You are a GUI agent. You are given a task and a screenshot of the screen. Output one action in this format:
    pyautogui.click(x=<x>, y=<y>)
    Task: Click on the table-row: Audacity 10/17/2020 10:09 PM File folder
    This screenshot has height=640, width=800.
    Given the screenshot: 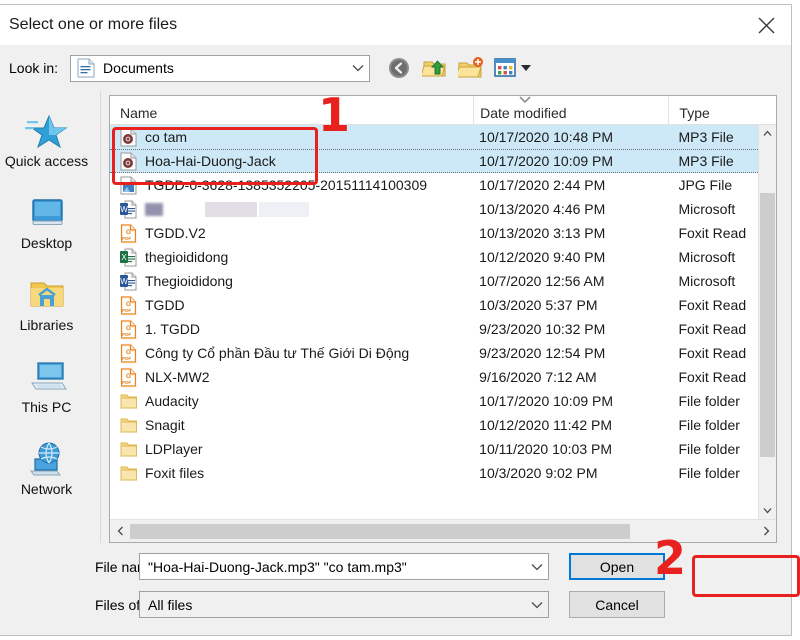 What is the action you would take?
    pyautogui.click(x=443, y=401)
    